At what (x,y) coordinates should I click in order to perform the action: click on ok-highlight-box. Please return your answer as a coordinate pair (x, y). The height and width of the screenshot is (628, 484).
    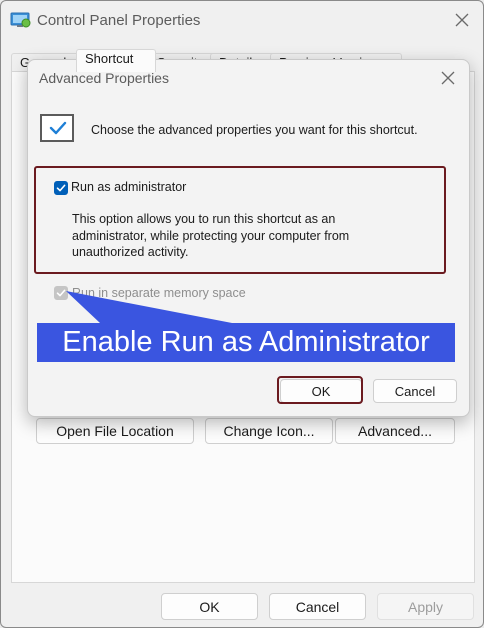
    Looking at the image, I should click on (320, 390).